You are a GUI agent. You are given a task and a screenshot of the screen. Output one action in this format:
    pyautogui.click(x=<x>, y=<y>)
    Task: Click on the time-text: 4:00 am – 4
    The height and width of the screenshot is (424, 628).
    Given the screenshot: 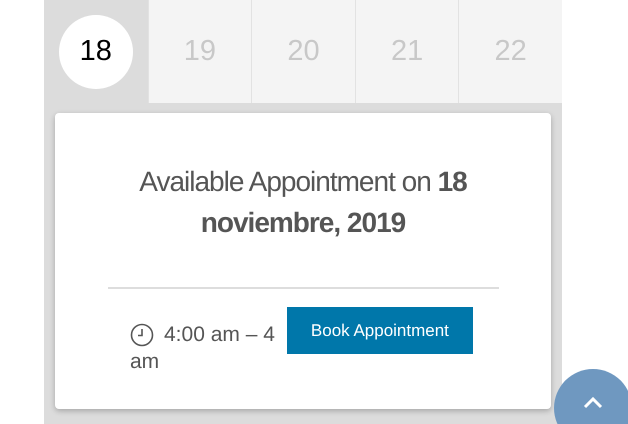 What is the action you would take?
    pyautogui.click(x=219, y=335)
    